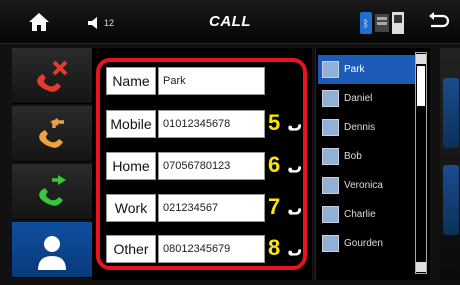  I want to click on home-field: 07056780123, so click(211, 166).